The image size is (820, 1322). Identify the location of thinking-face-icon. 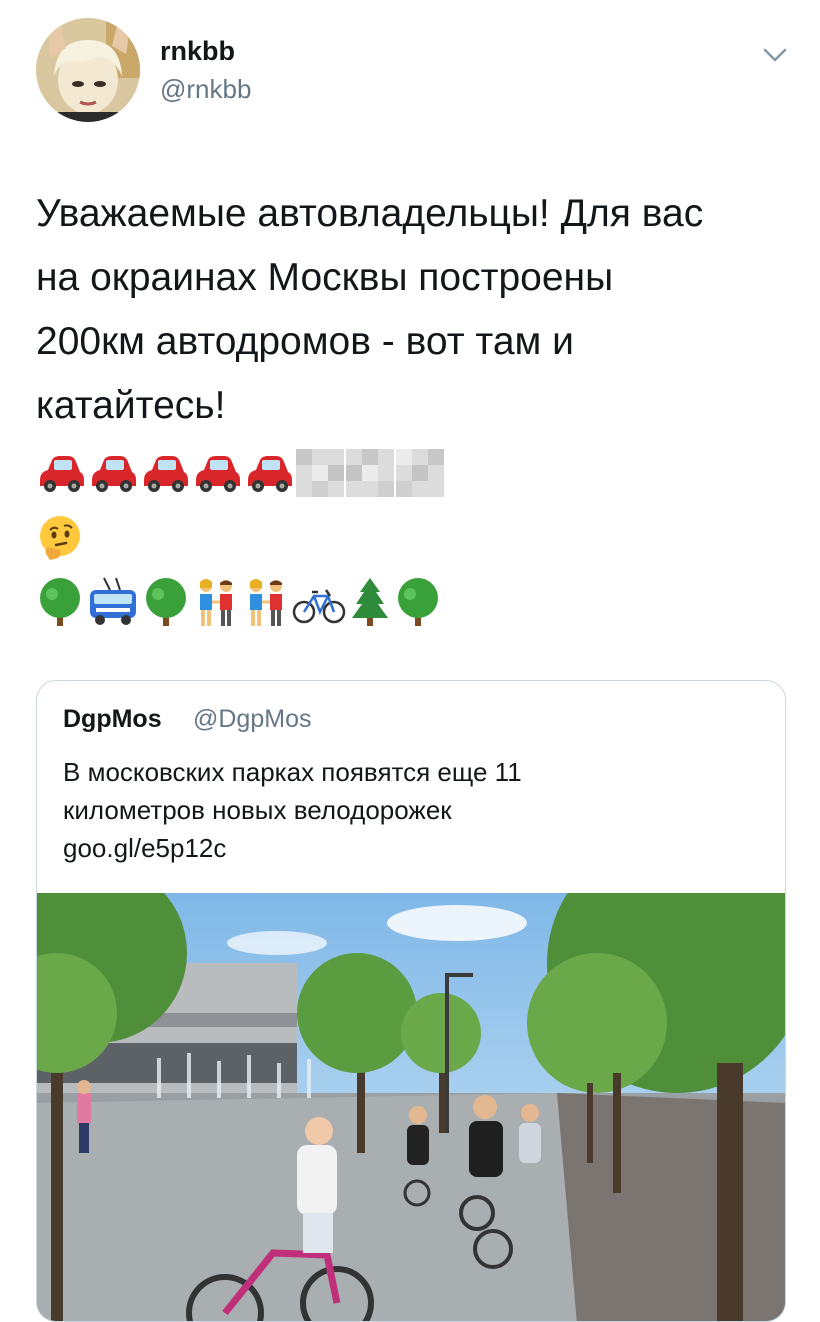
(60, 538).